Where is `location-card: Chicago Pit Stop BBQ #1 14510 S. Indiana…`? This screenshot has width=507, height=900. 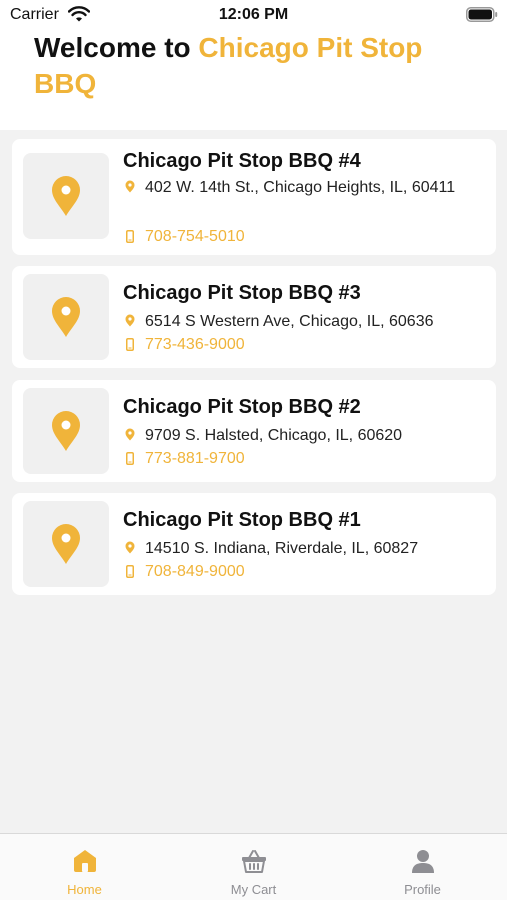
location-card: Chicago Pit Stop BBQ #1 14510 S. Indiana… is located at coordinates (254, 544).